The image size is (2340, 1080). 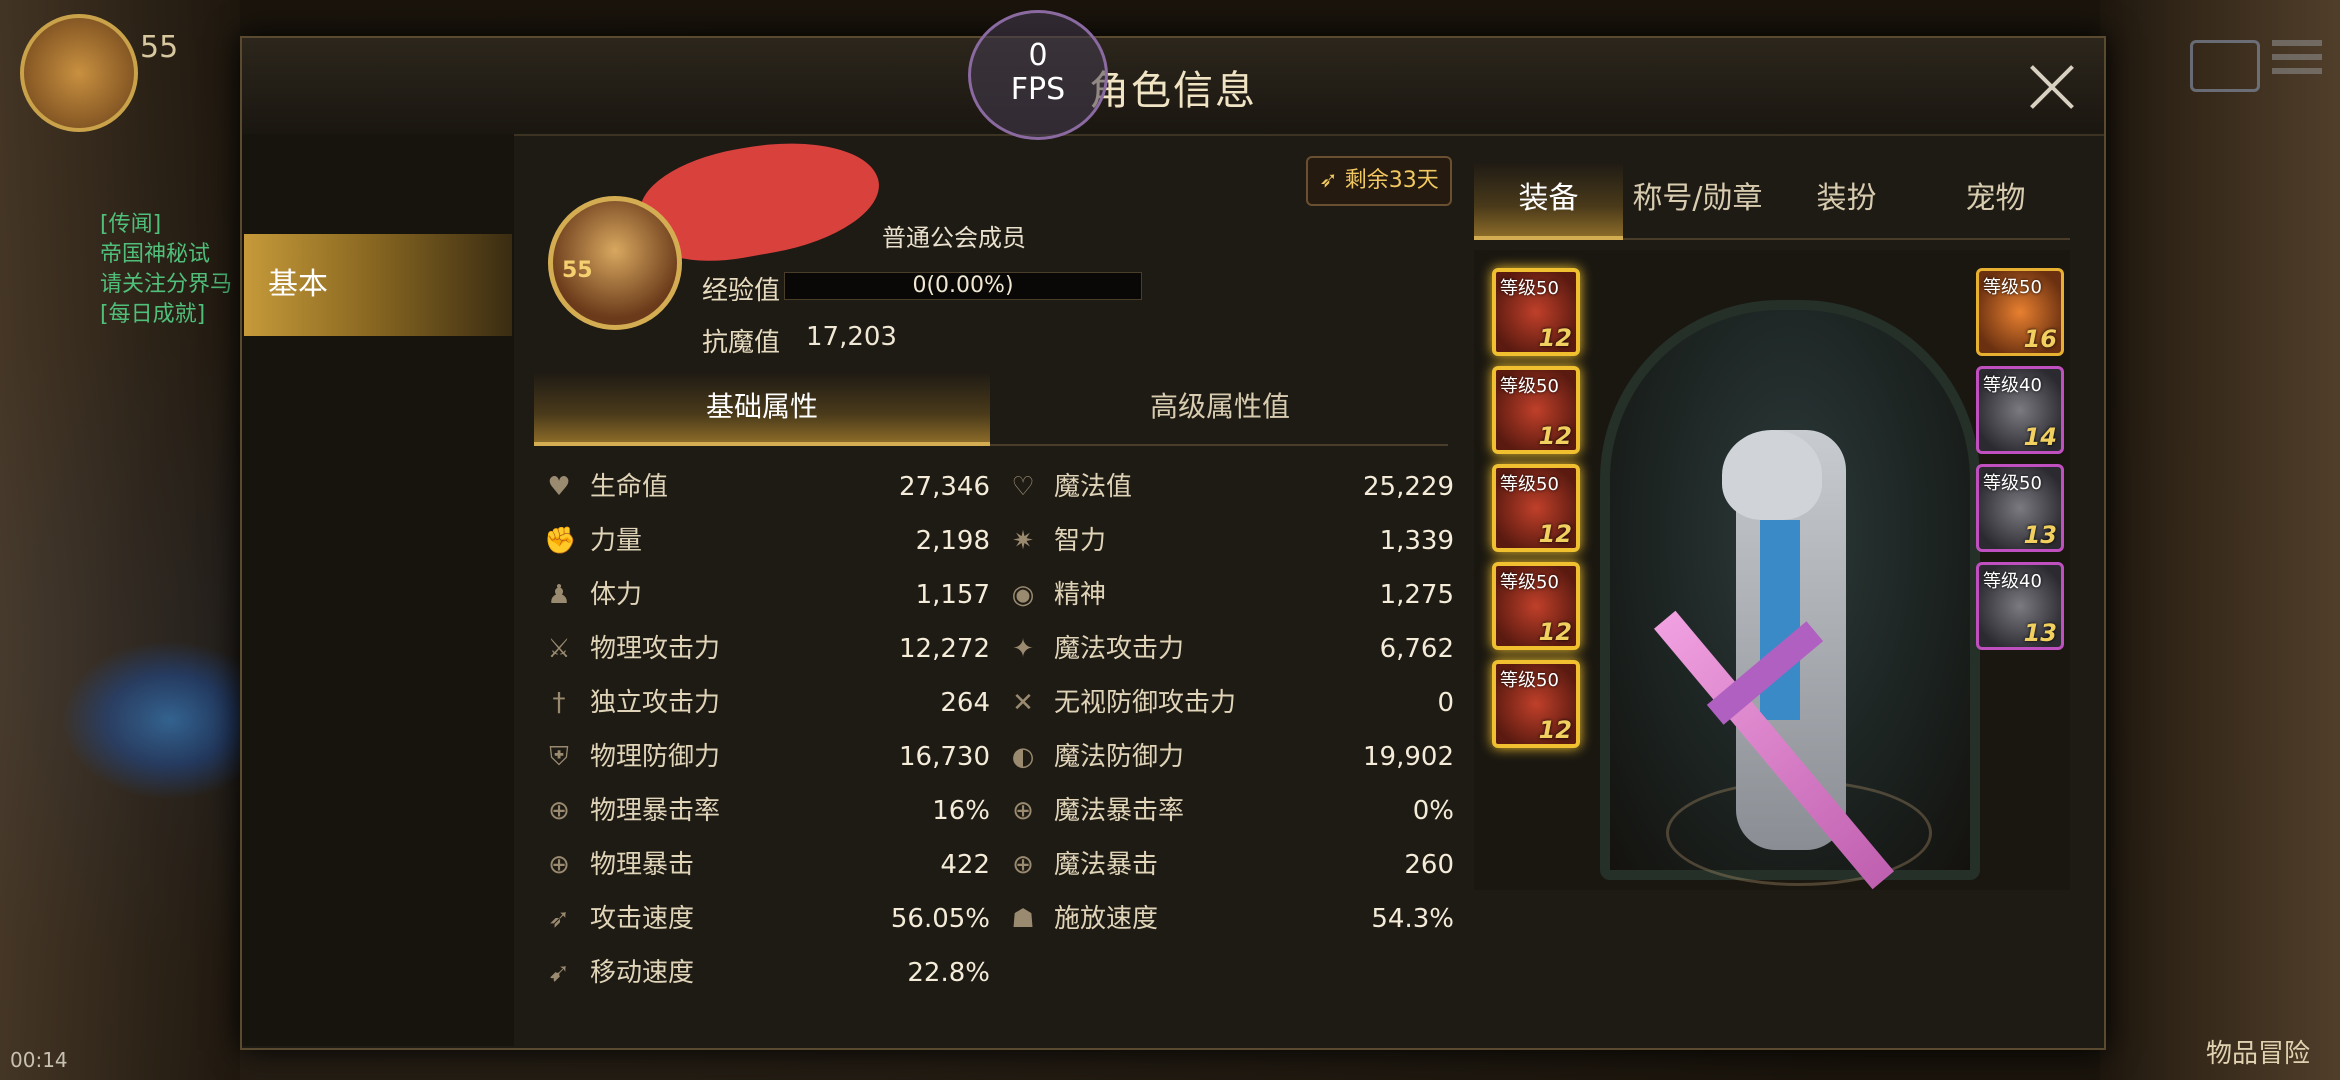 I want to click on equipment-tabs: 装备 称号/勋章 装扮 宠物, so click(x=1772, y=201).